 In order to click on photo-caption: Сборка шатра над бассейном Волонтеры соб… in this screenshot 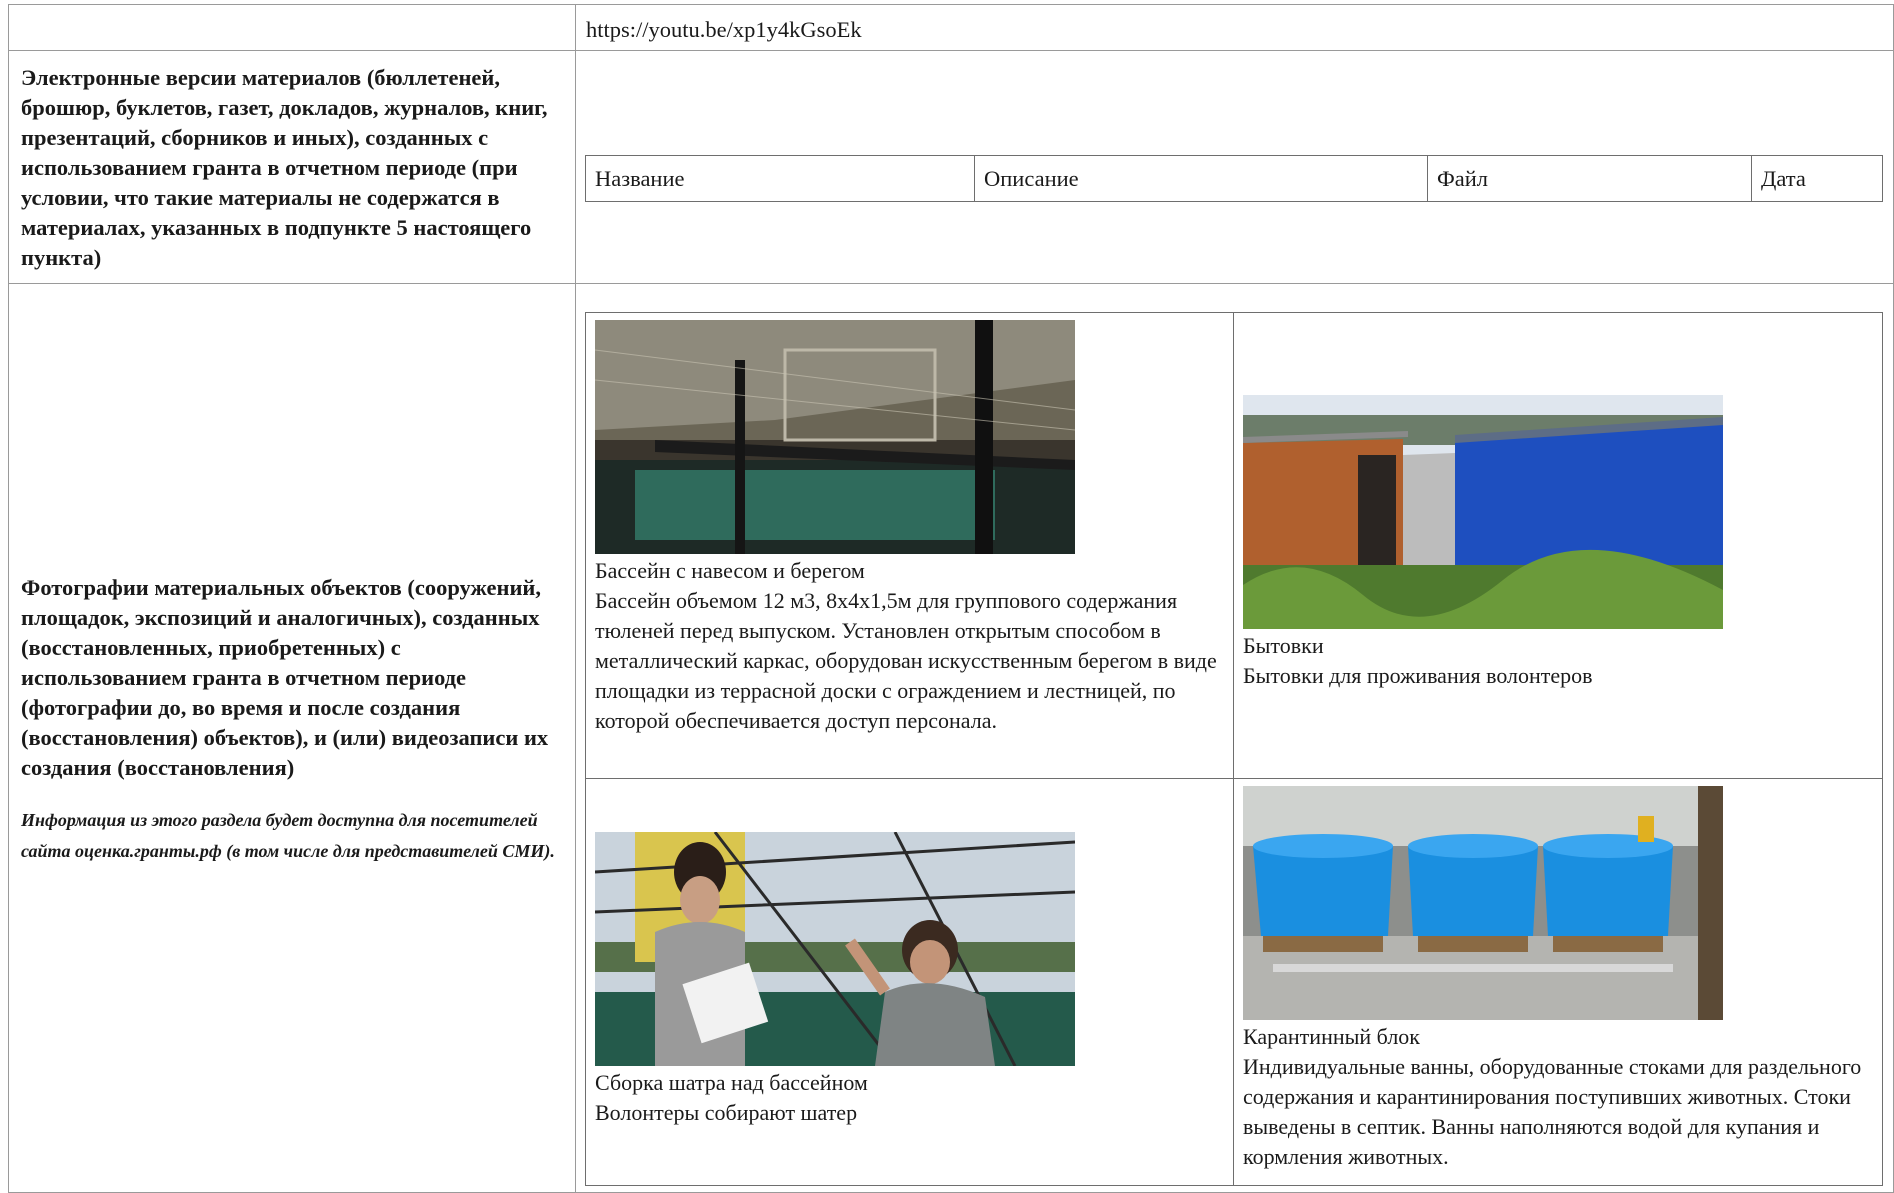, I will do `click(910, 1098)`.